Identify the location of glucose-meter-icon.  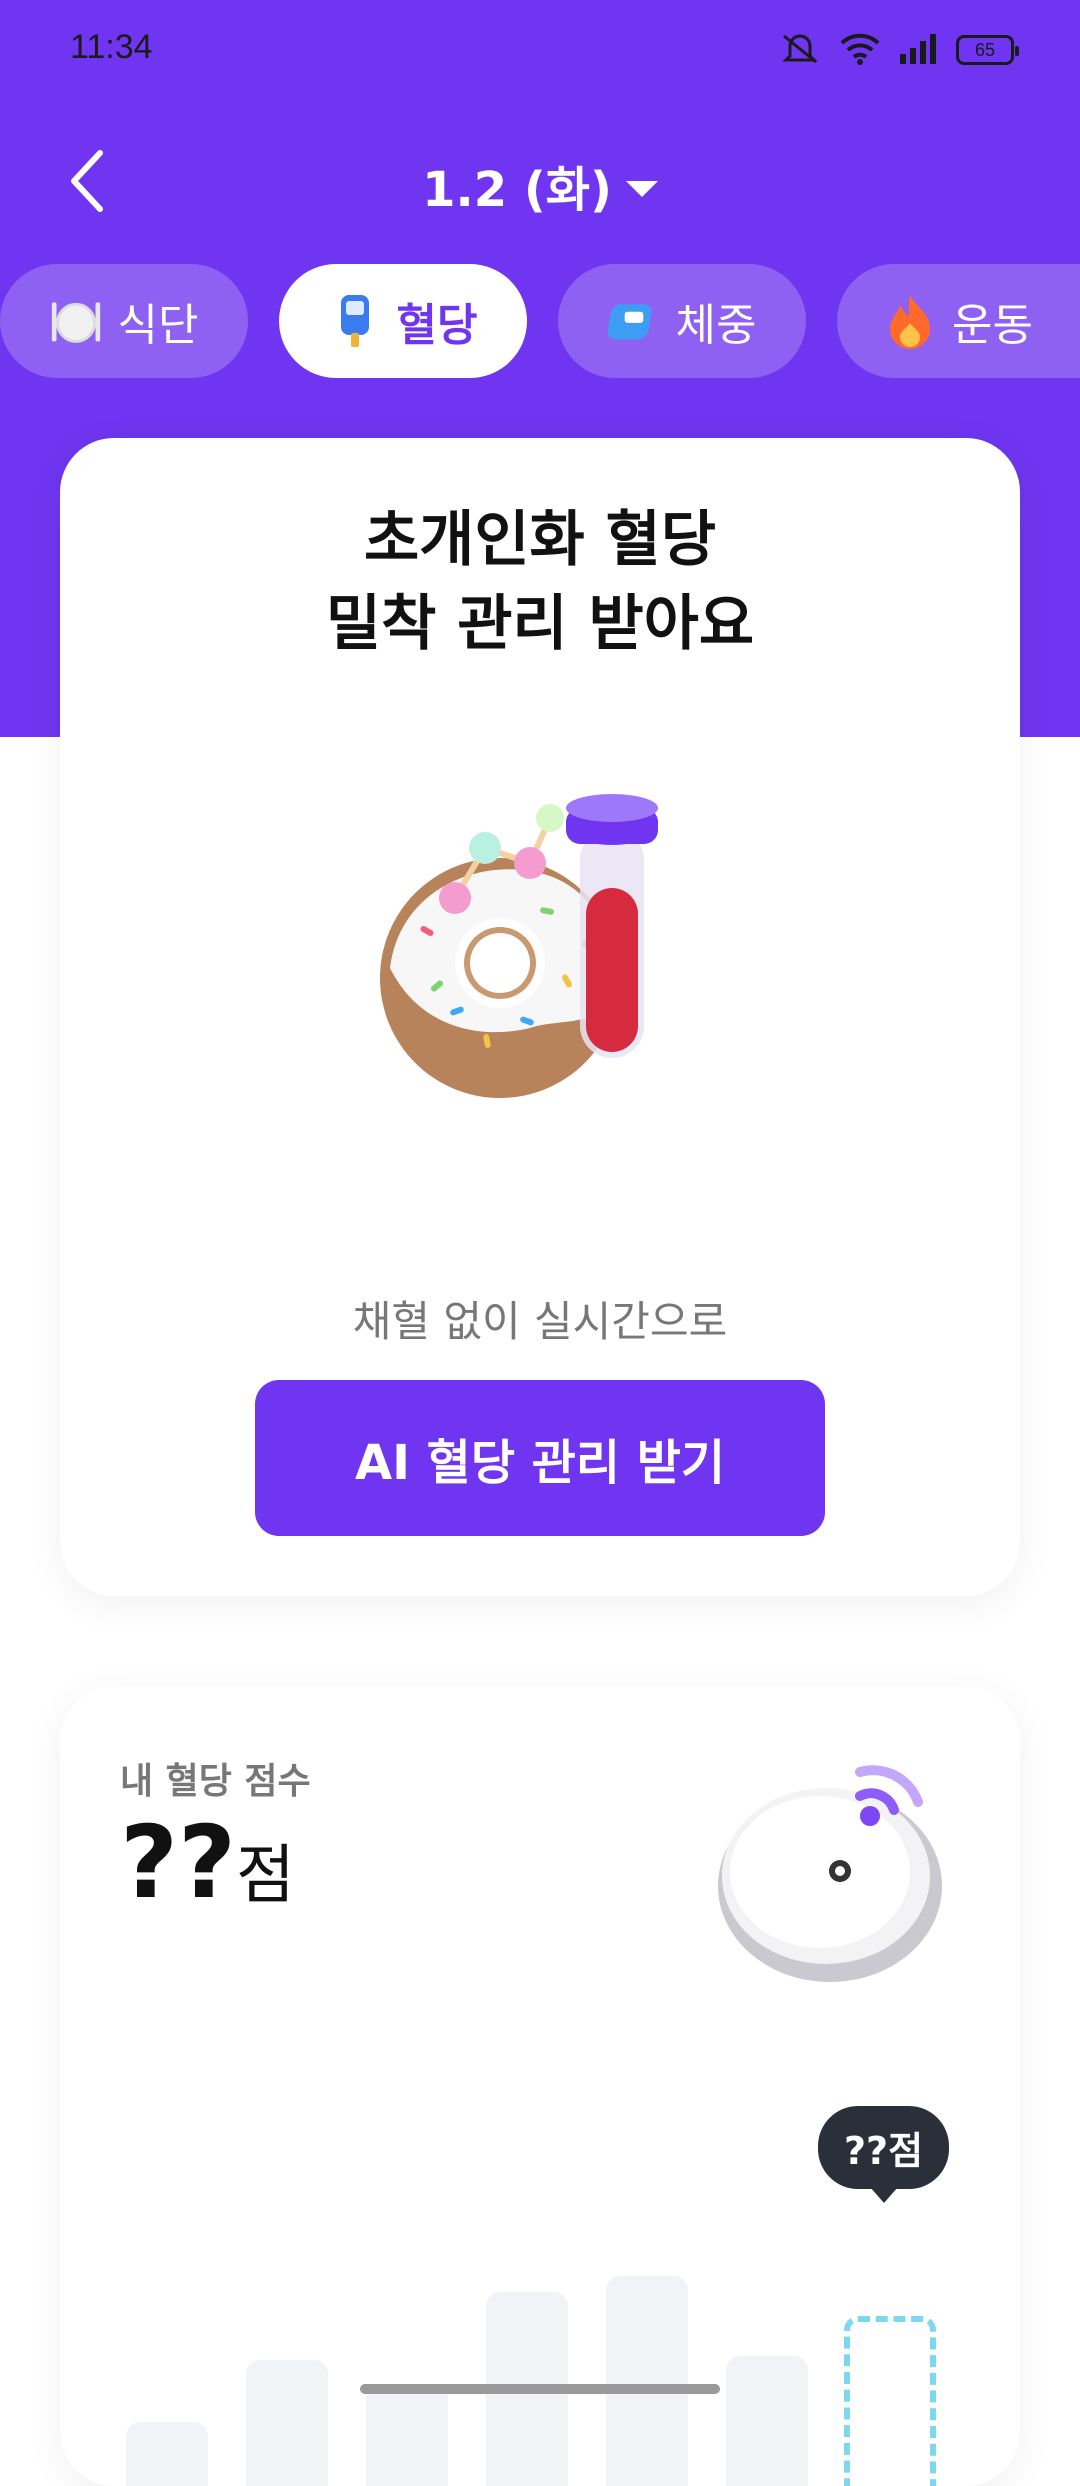
(355, 321).